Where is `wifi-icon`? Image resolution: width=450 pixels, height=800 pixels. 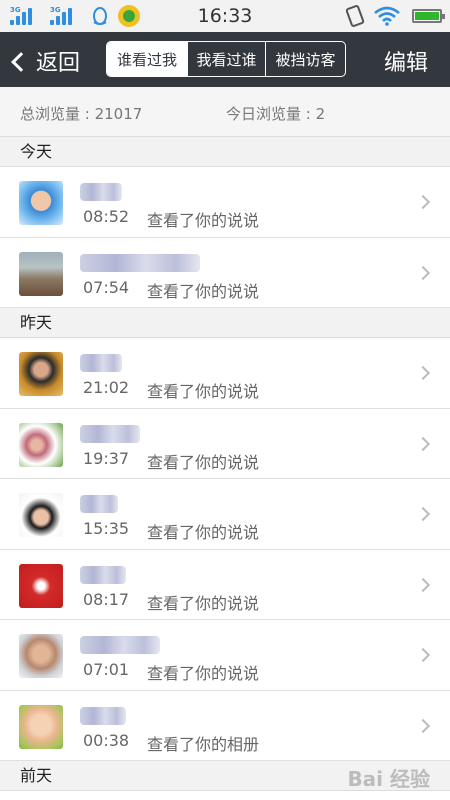
wifi-icon is located at coordinates (387, 16).